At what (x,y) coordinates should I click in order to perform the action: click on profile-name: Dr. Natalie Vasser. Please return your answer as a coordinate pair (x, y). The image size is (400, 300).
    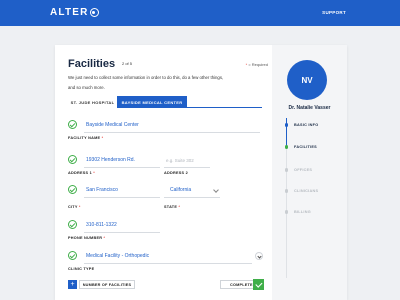
    Looking at the image, I should click on (309, 108).